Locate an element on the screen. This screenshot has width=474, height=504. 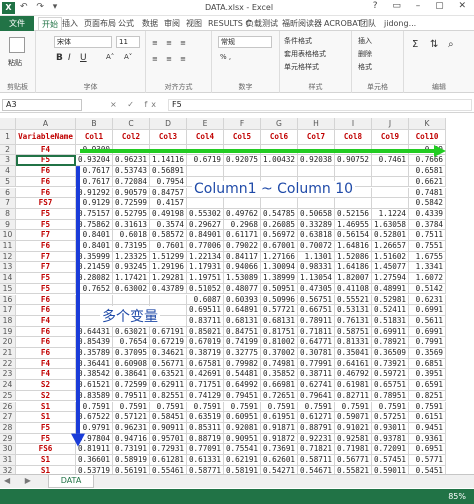
paste-icon is located at coordinates (17, 45).